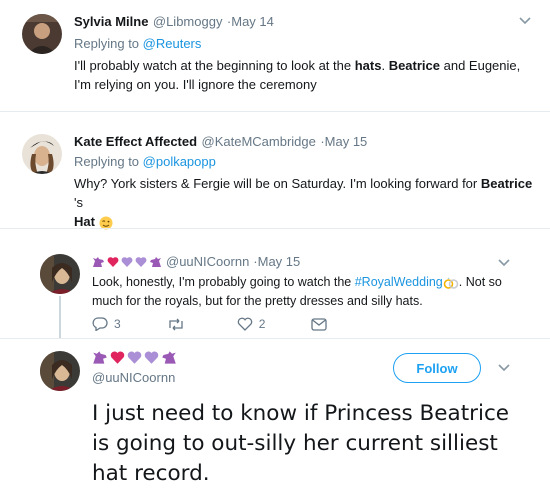 The height and width of the screenshot is (502, 550). I want to click on tweet-header: @uuNICoornn ·May 15, so click(196, 261).